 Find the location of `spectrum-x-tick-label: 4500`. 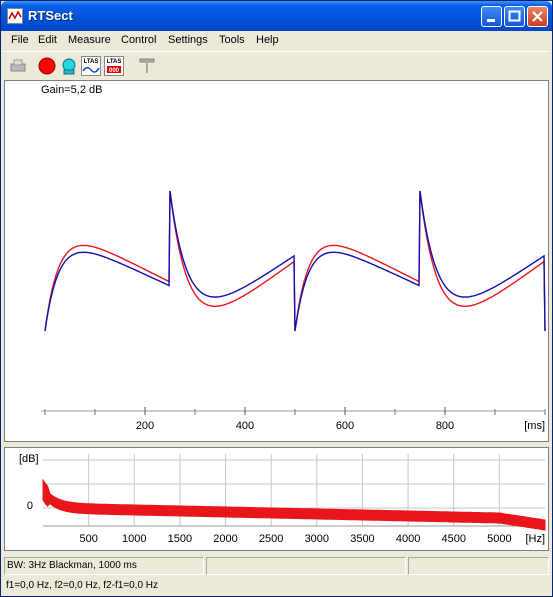

spectrum-x-tick-label: 4500 is located at coordinates (453, 539).